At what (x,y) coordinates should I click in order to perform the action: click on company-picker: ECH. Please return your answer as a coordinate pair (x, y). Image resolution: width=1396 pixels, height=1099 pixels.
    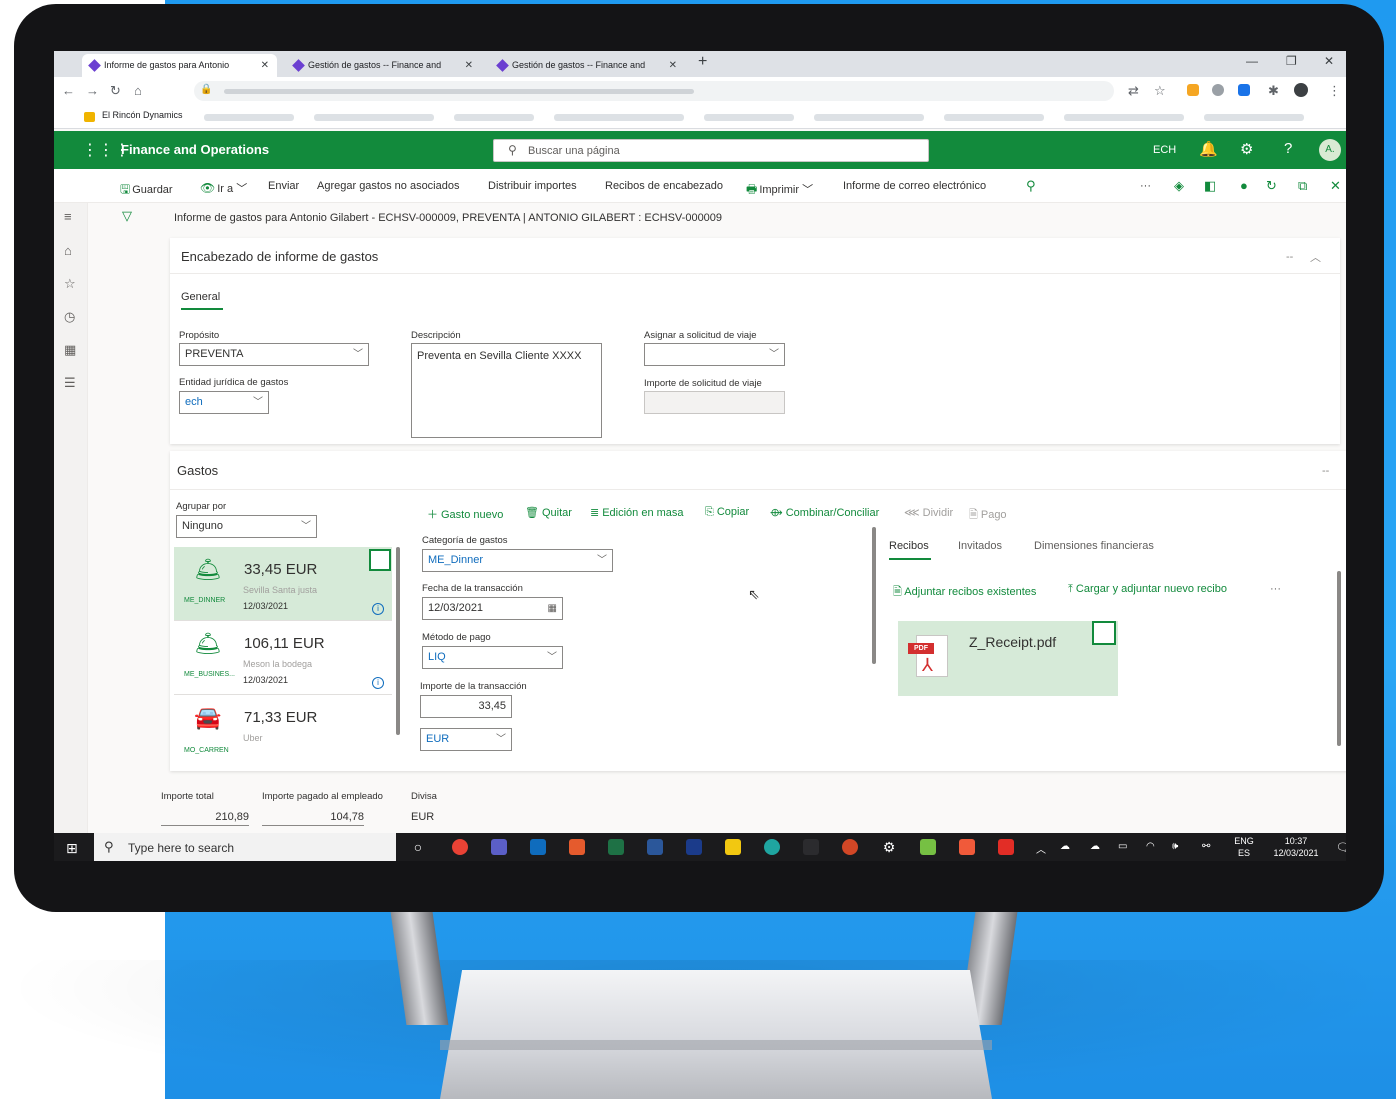
    Looking at the image, I should click on (1164, 150).